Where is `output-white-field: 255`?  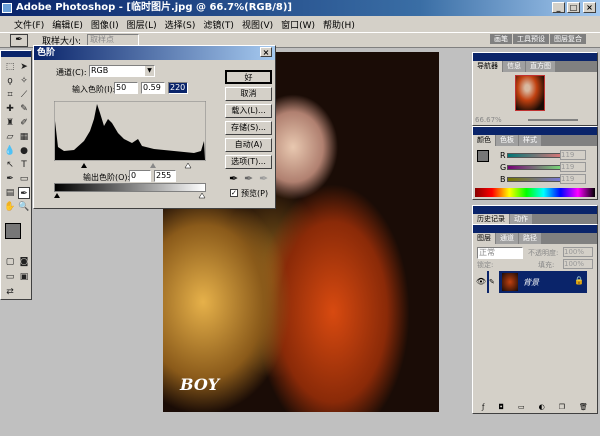
output-white-field: 255 is located at coordinates (165, 176).